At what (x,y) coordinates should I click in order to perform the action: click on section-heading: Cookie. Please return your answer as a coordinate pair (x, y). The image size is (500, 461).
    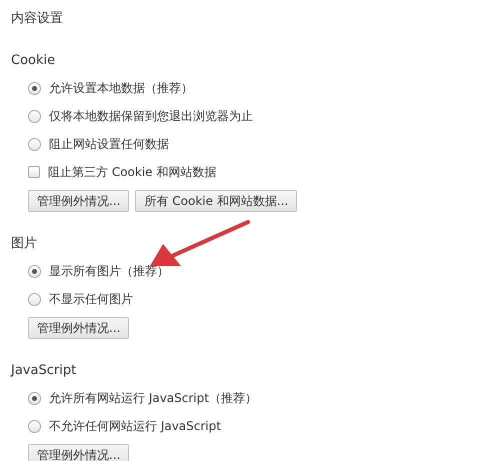
    Looking at the image, I should click on (33, 61).